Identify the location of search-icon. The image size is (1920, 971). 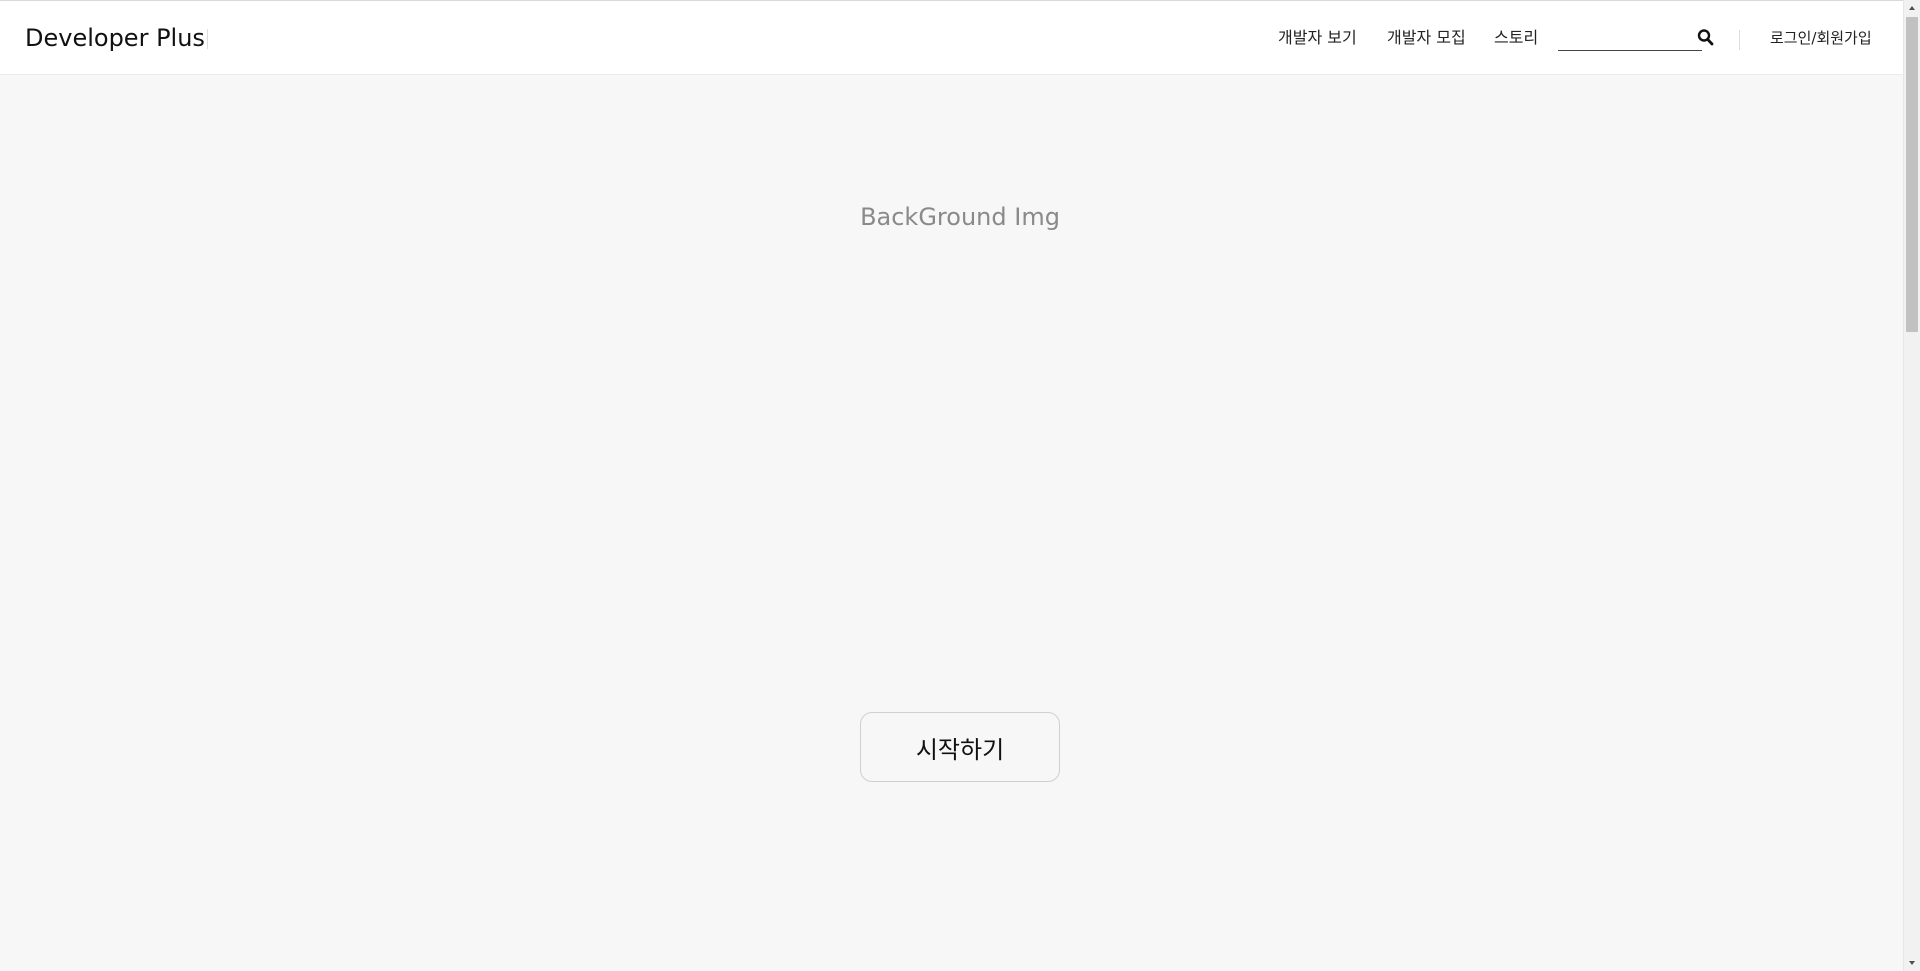
(1705, 37).